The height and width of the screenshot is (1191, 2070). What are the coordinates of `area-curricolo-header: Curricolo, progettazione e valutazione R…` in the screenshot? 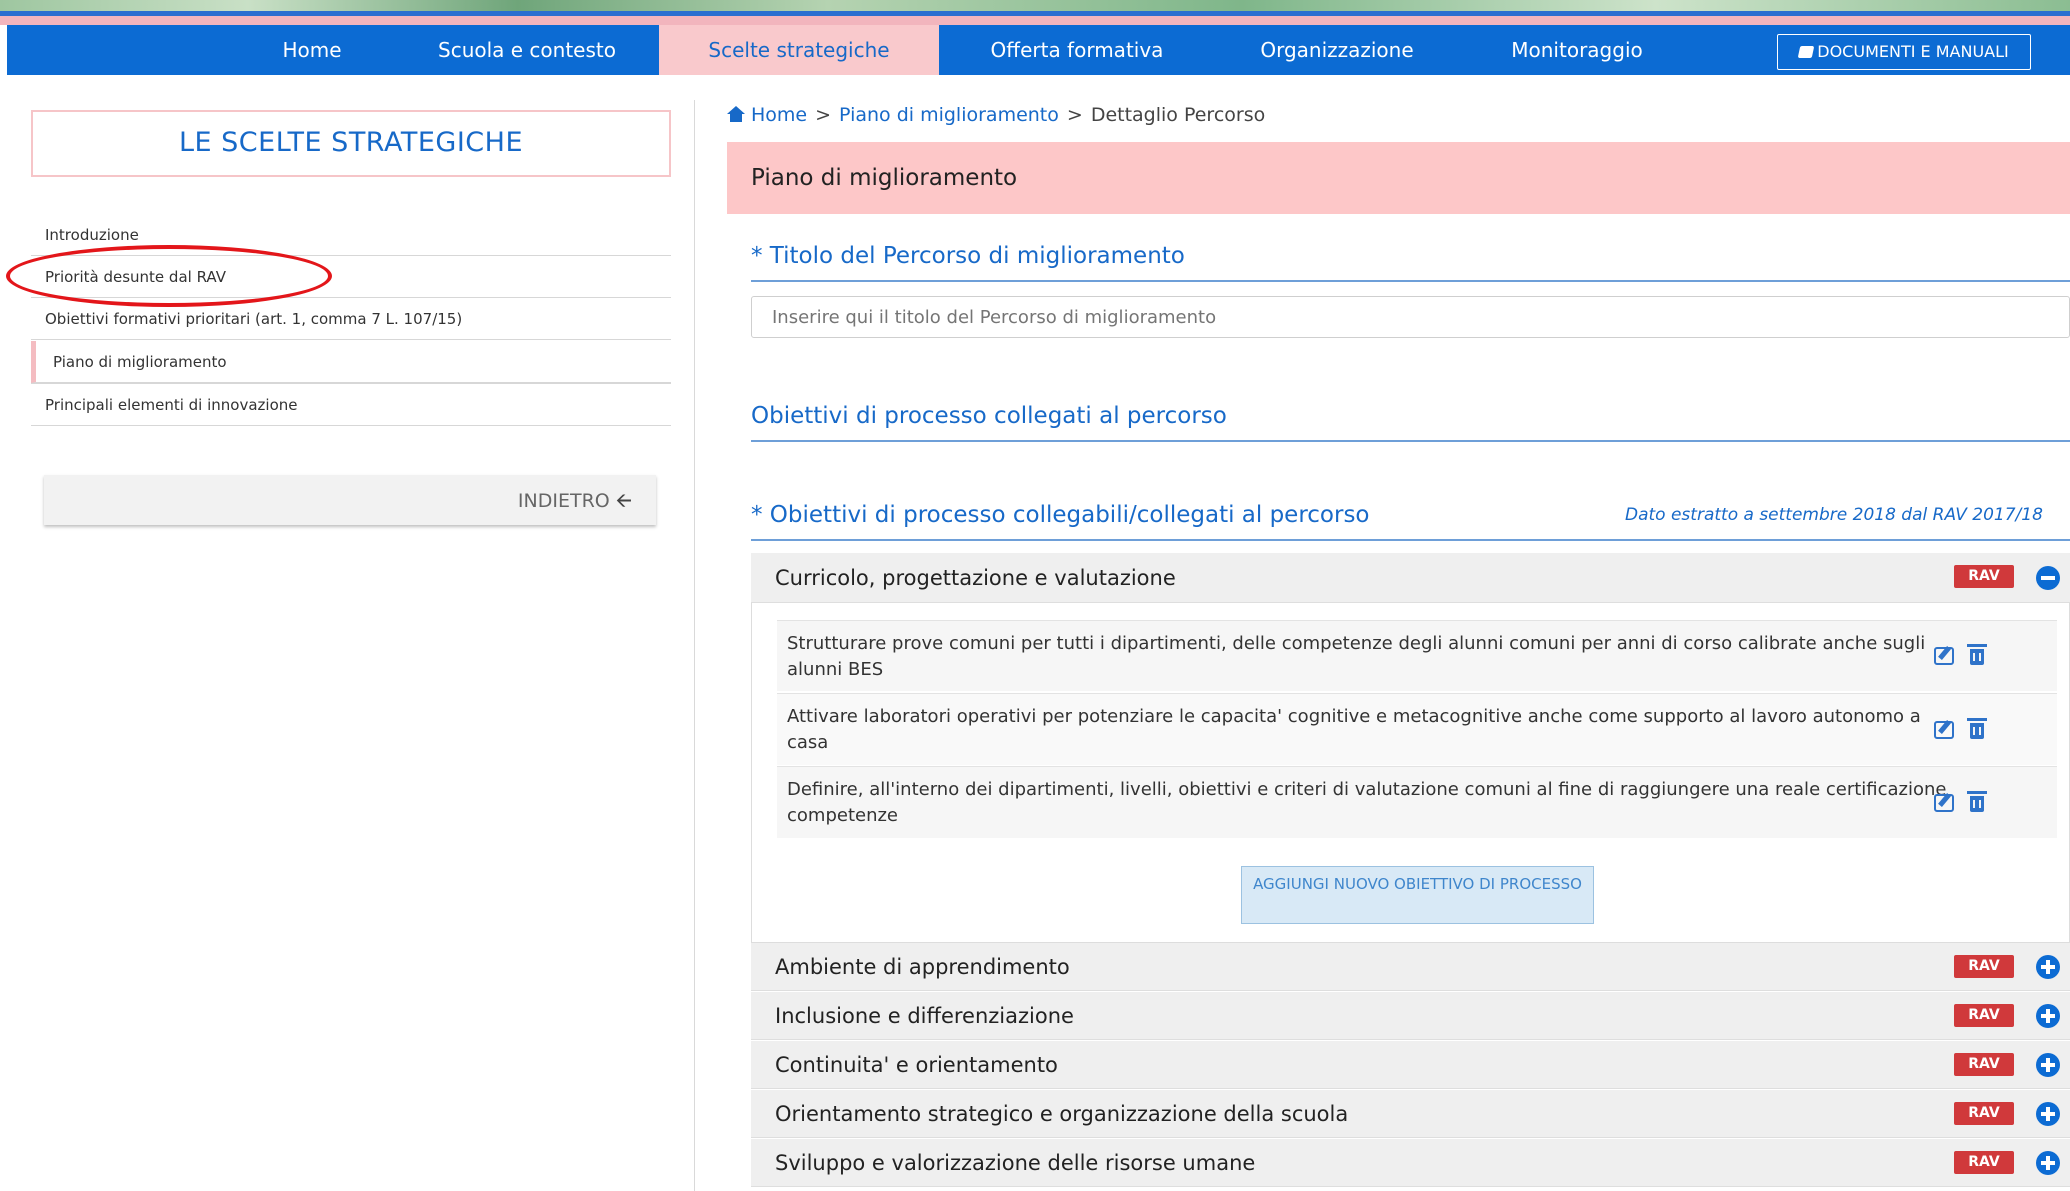 It's located at (1410, 578).